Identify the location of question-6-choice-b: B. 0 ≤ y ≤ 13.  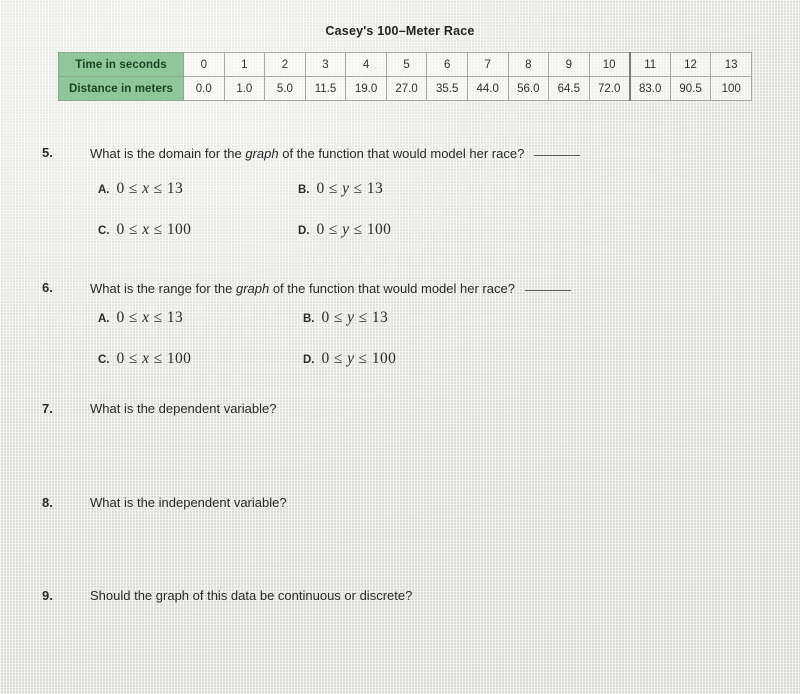
(345, 318).